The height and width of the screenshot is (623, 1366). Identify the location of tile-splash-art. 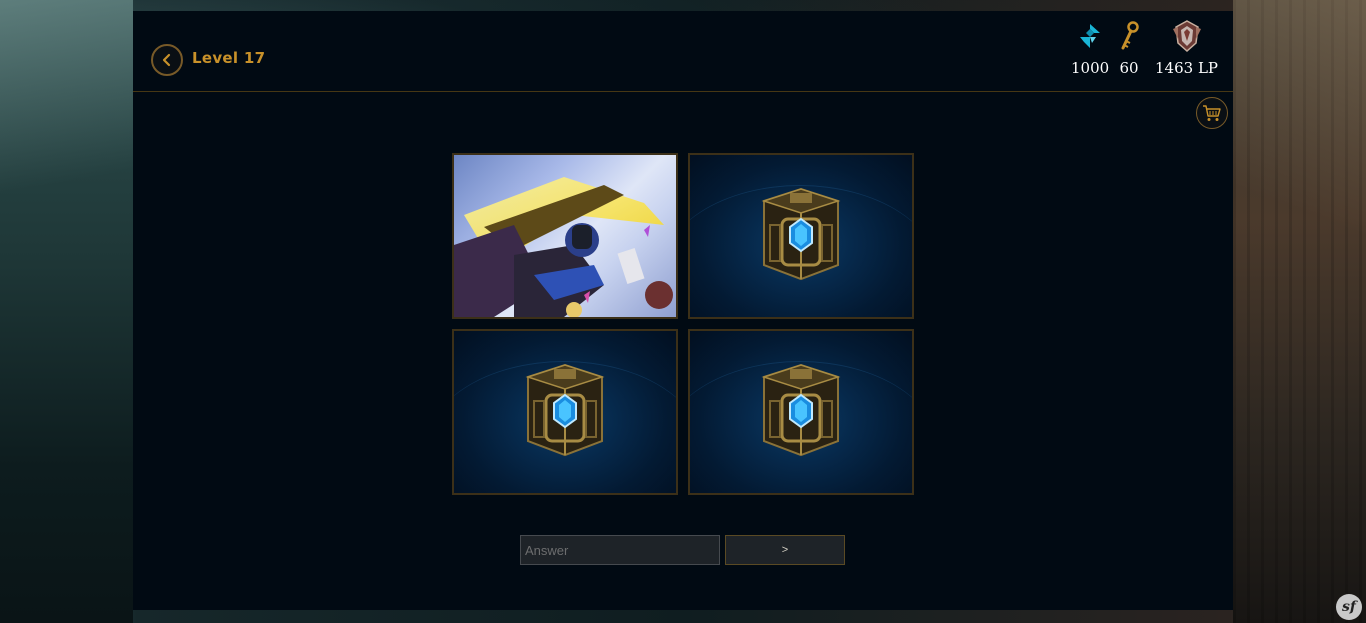
(565, 236).